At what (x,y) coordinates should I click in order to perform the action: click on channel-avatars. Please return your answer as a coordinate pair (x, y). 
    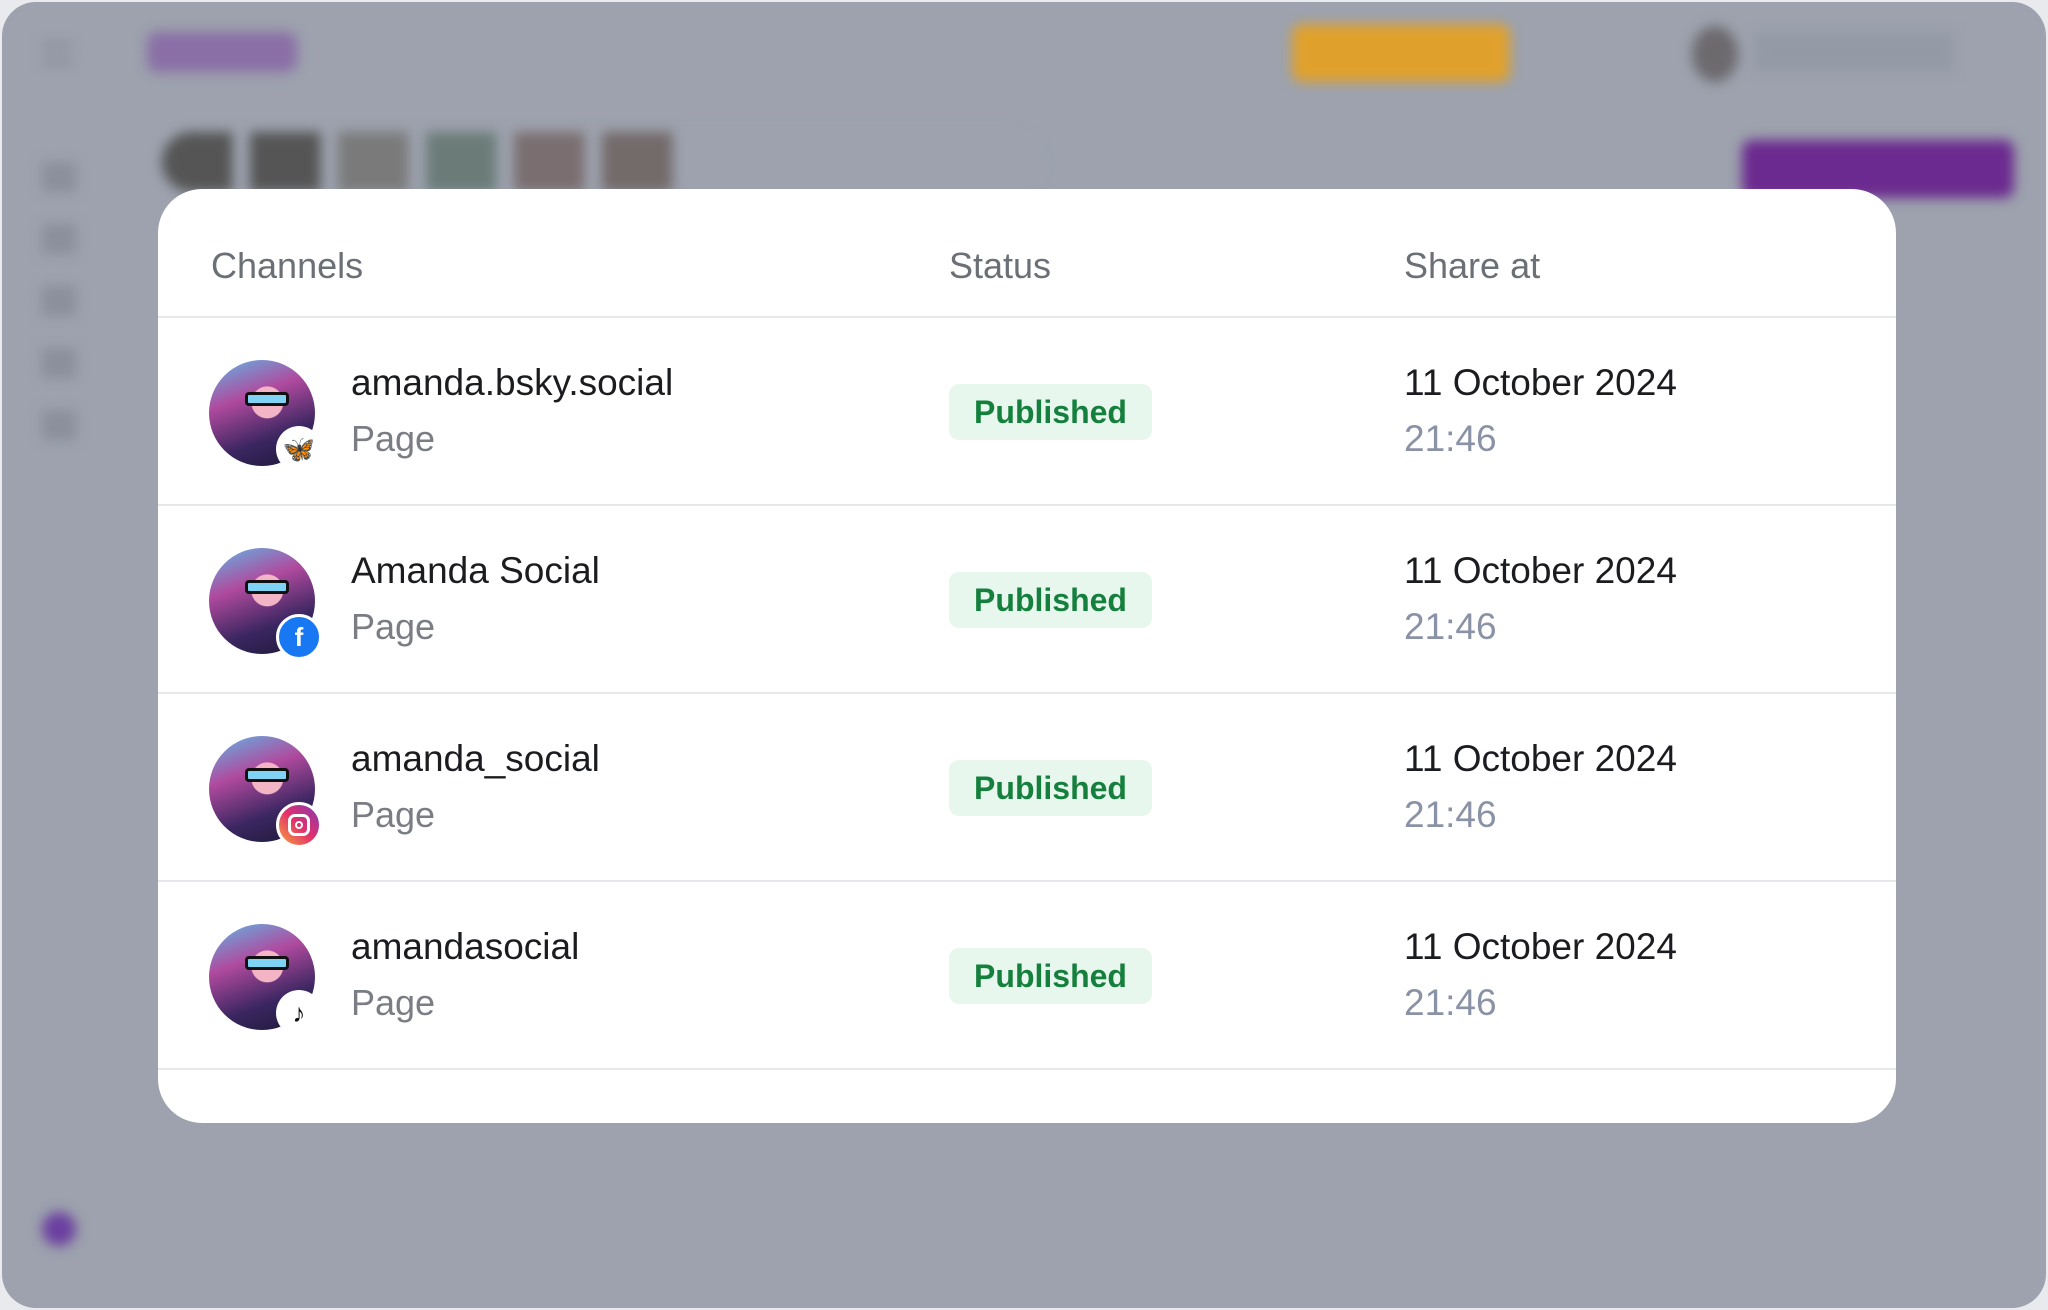
    Looking at the image, I should click on (602, 162).